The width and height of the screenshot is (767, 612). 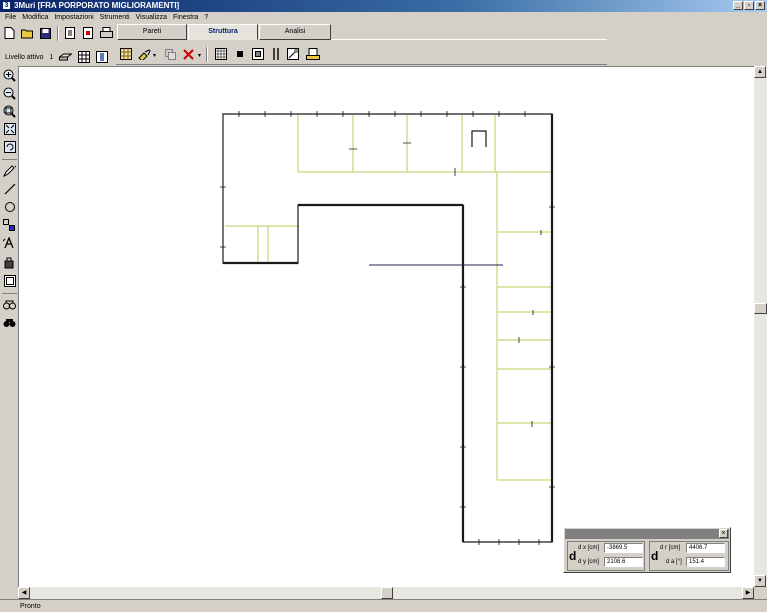 I want to click on close-panel-button: ×, so click(x=723, y=533).